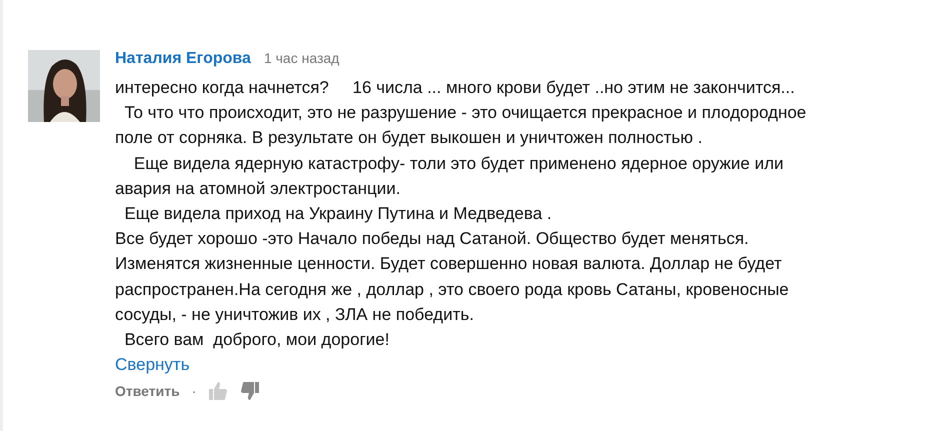 The image size is (947, 431). Describe the element at coordinates (218, 391) in the screenshot. I see `thumbs-up-icon` at that location.